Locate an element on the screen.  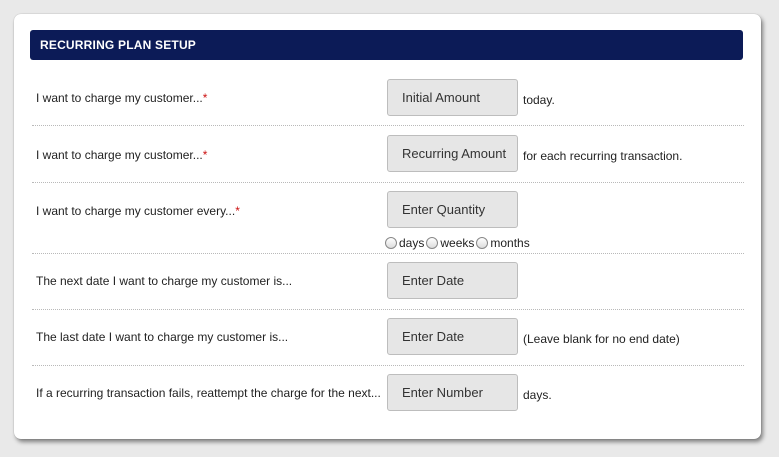
form-row-initial-amount: I want to charge my customer...* today. is located at coordinates (388, 97).